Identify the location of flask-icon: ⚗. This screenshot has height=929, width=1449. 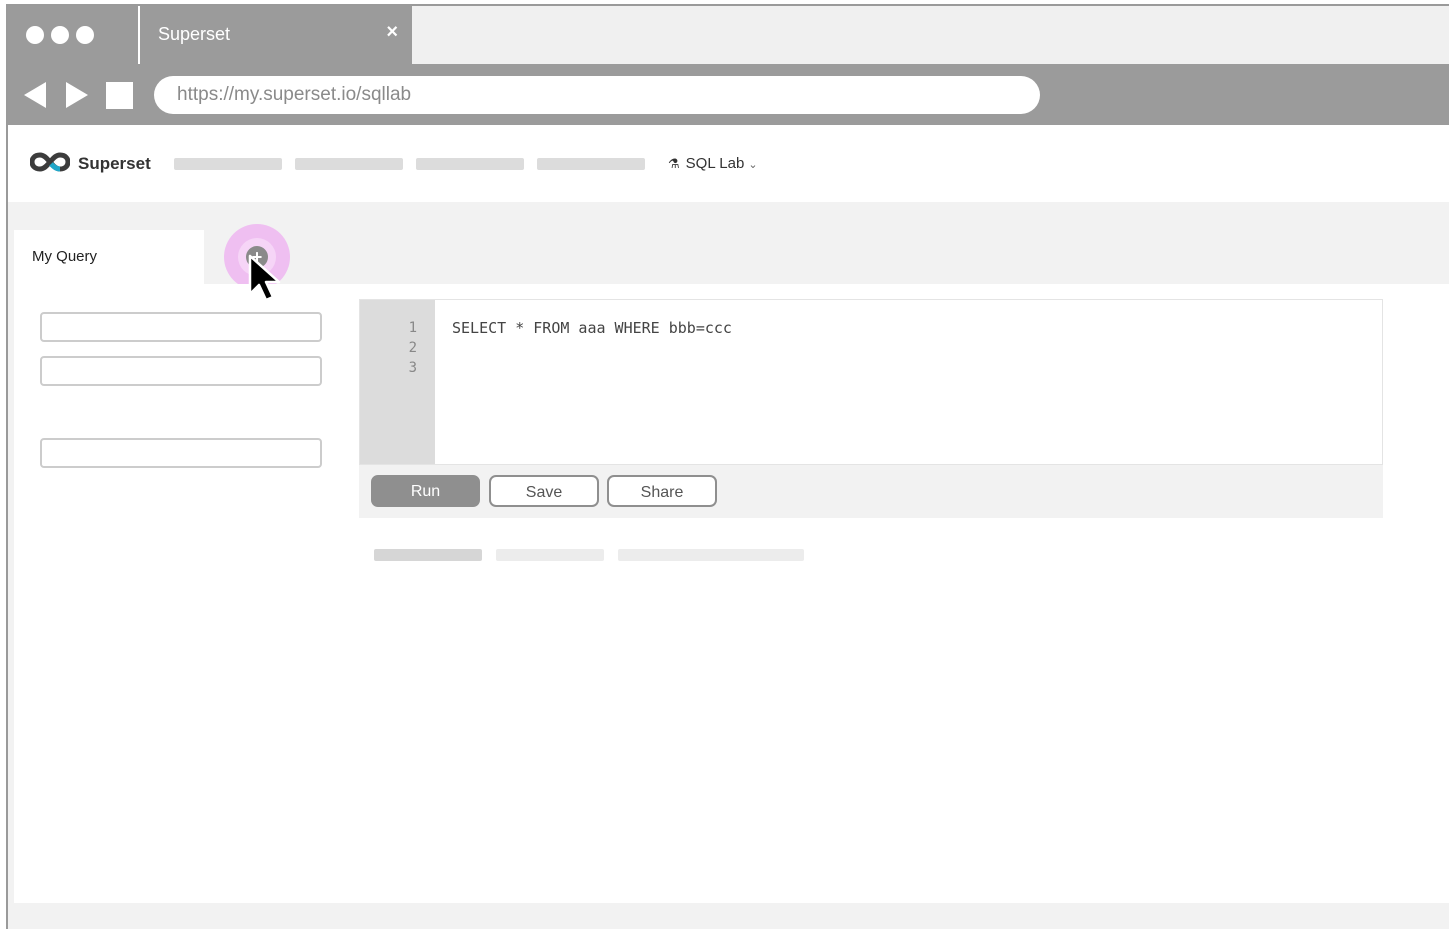
(674, 163).